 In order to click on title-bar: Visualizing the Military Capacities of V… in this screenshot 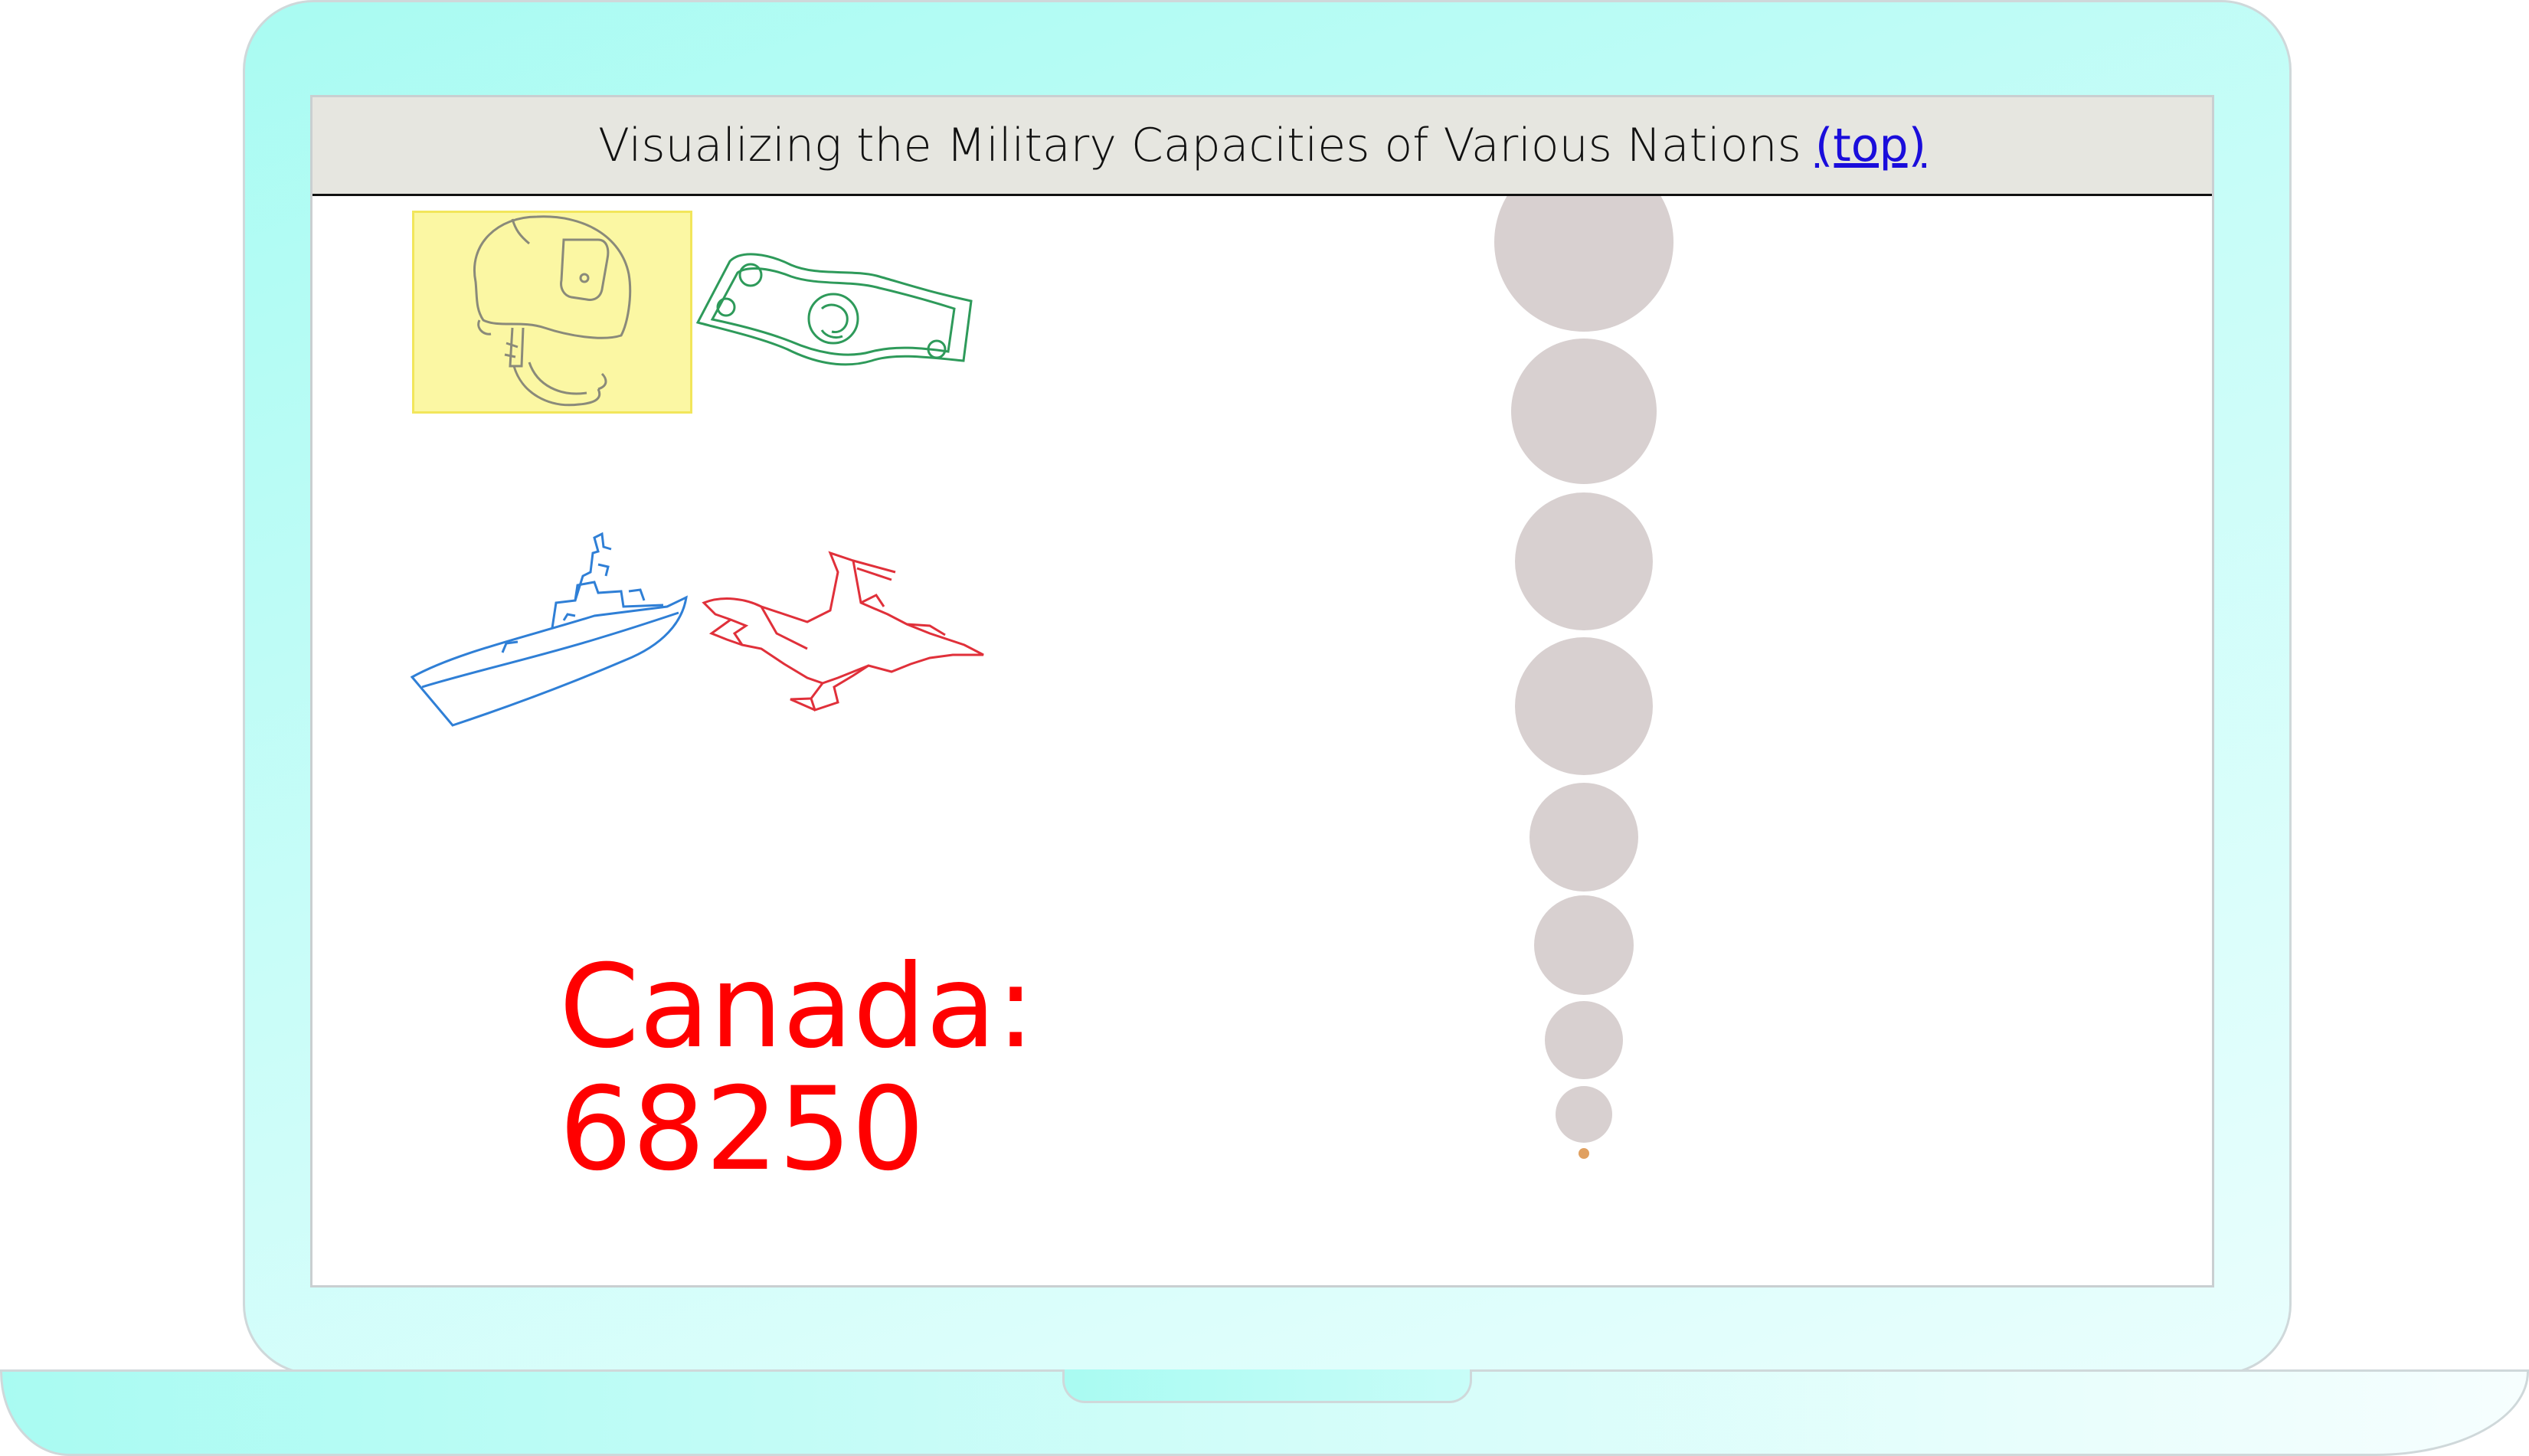, I will do `click(1262, 146)`.